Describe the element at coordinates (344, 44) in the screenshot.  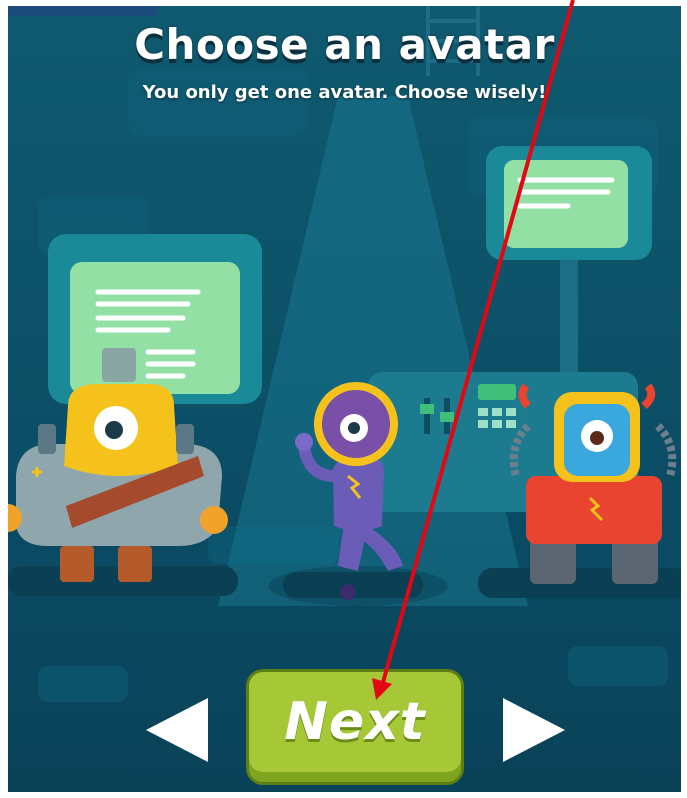
I see `page-title: Choose an avatar` at that location.